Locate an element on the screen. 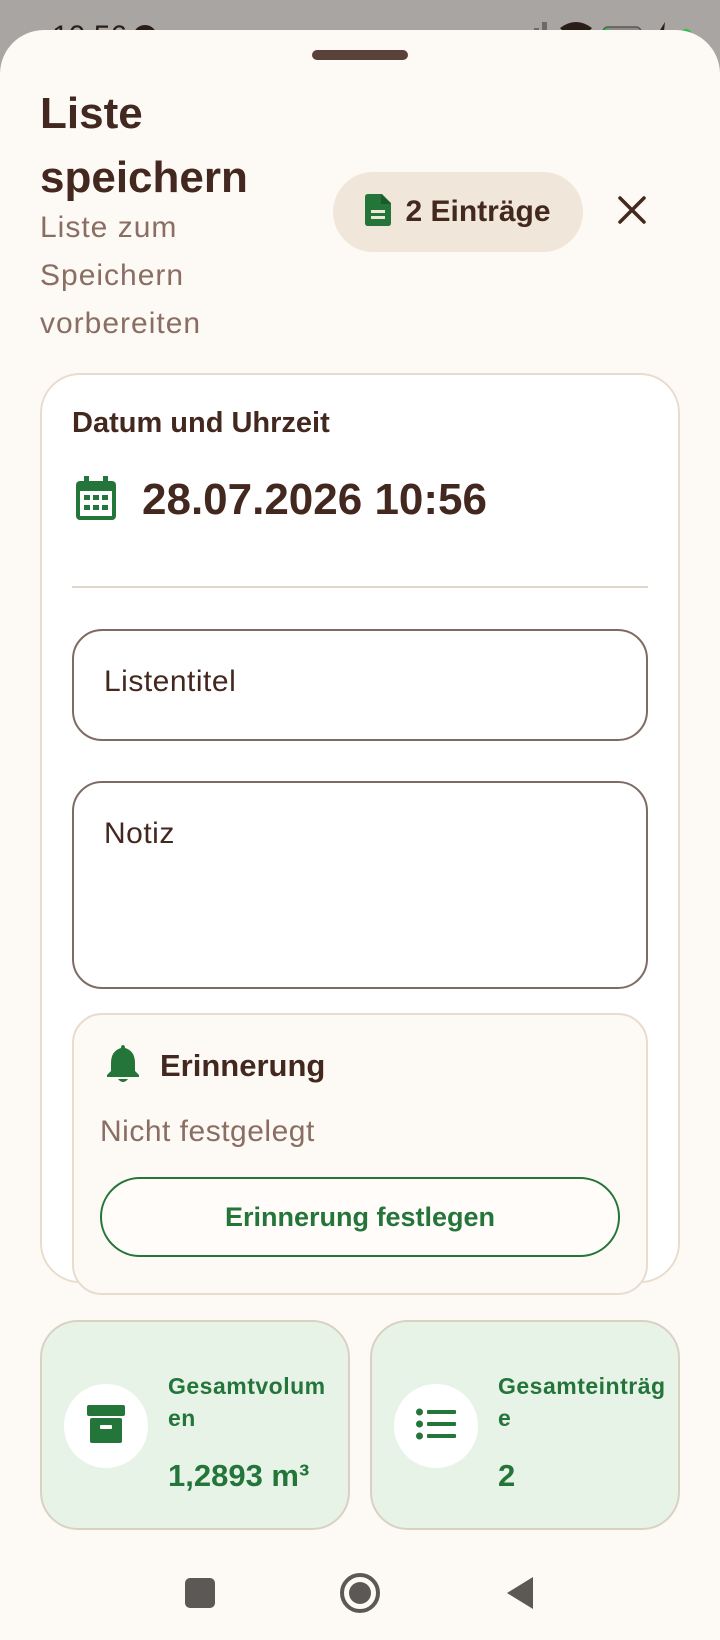  list-icon is located at coordinates (436, 1426).